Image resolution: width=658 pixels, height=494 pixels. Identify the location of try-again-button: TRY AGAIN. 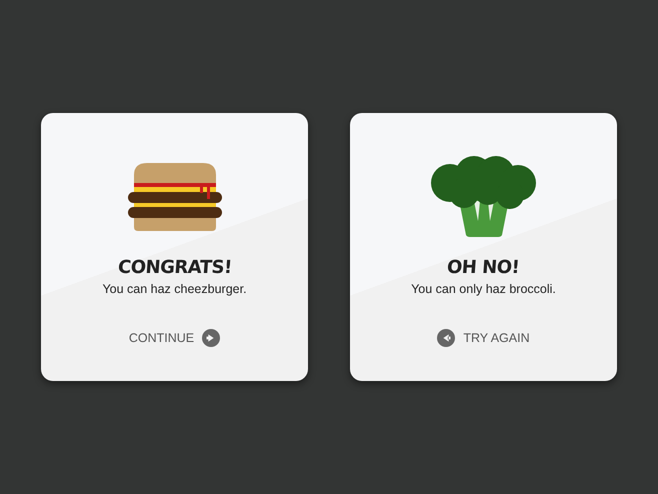
(483, 338).